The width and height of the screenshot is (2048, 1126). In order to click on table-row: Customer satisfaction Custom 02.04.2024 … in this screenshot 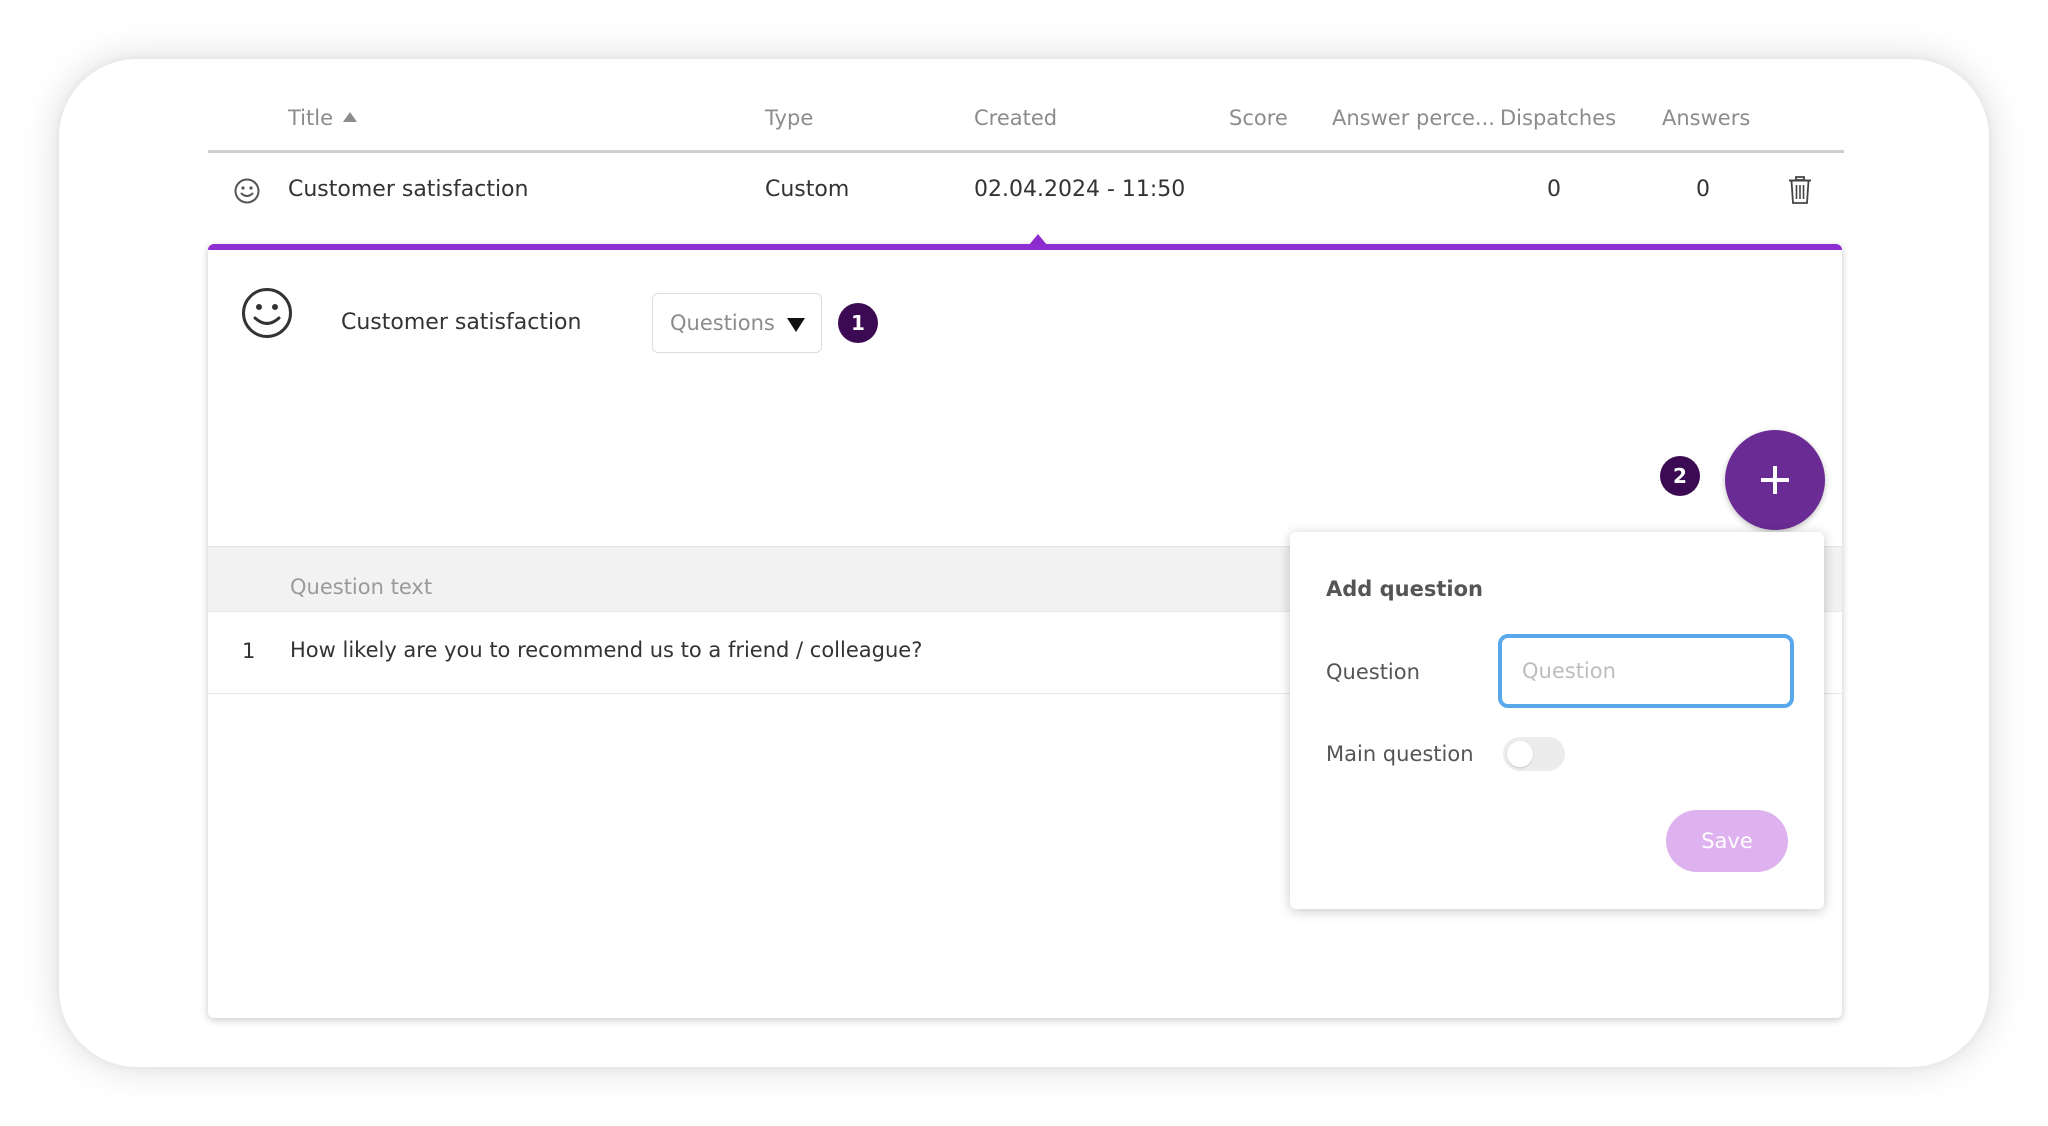, I will do `click(1026, 198)`.